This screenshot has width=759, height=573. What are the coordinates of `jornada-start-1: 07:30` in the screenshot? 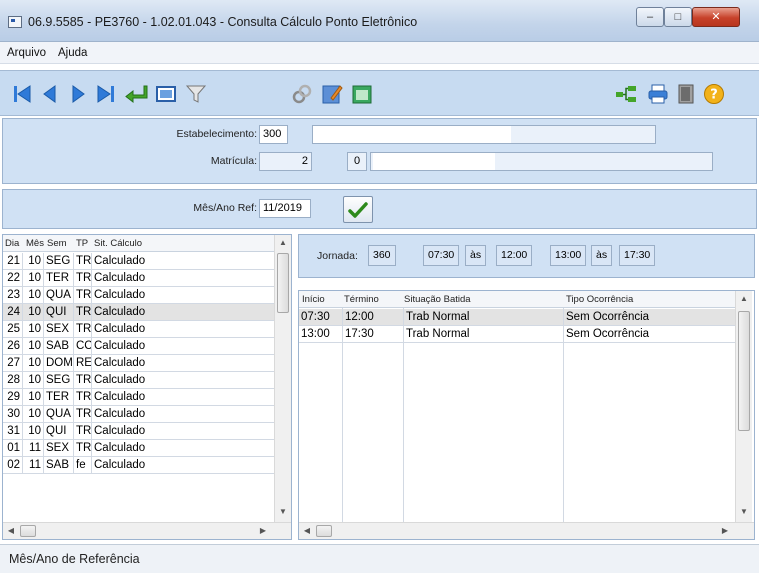 It's located at (441, 255).